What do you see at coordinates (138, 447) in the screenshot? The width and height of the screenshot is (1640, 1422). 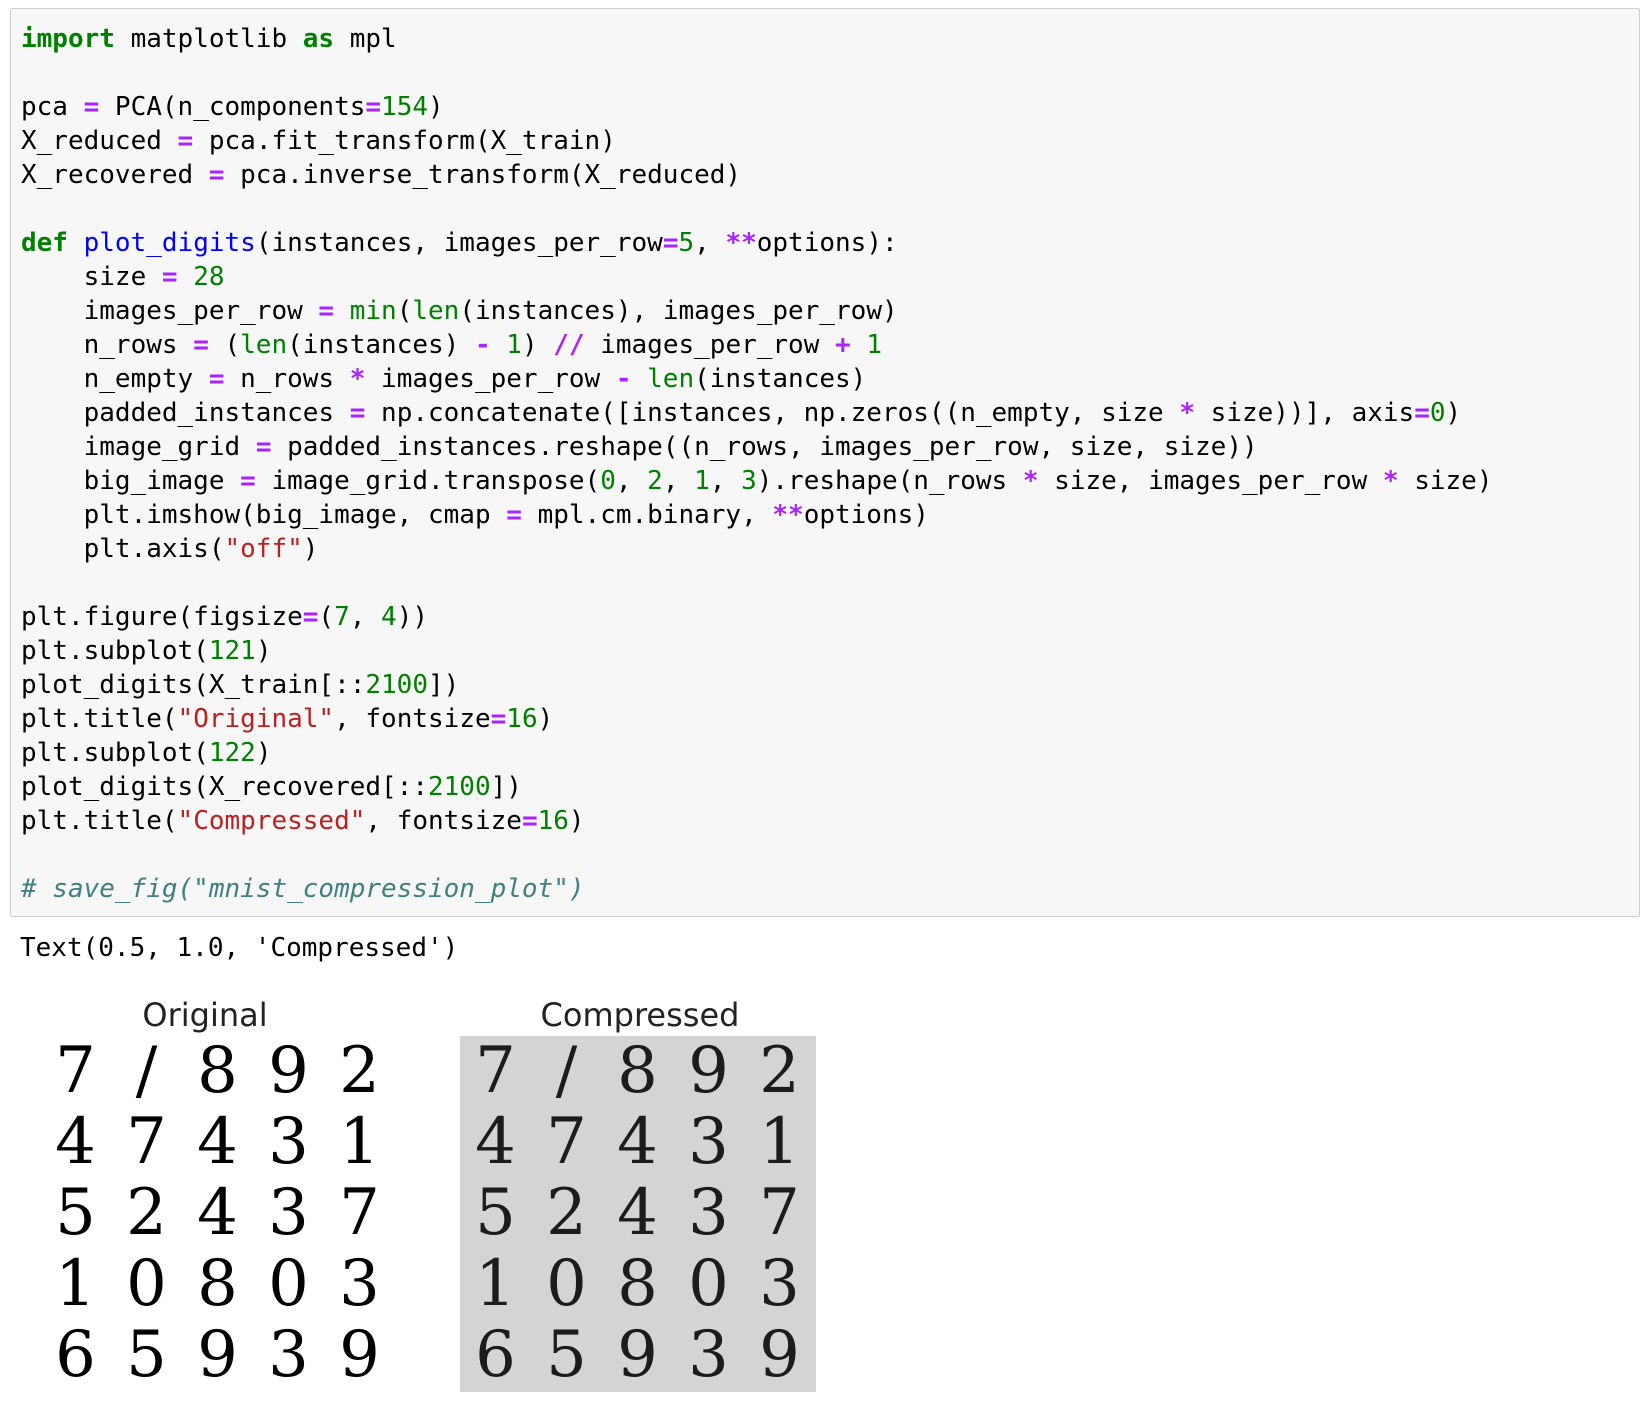 I see `code-token: image_grid` at bounding box center [138, 447].